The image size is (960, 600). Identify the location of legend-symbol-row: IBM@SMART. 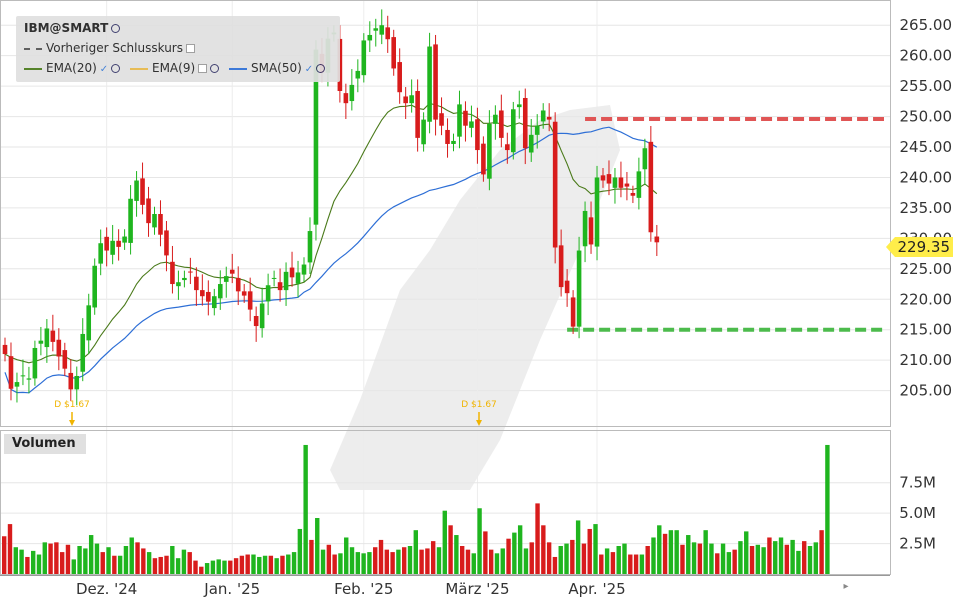
(72, 28).